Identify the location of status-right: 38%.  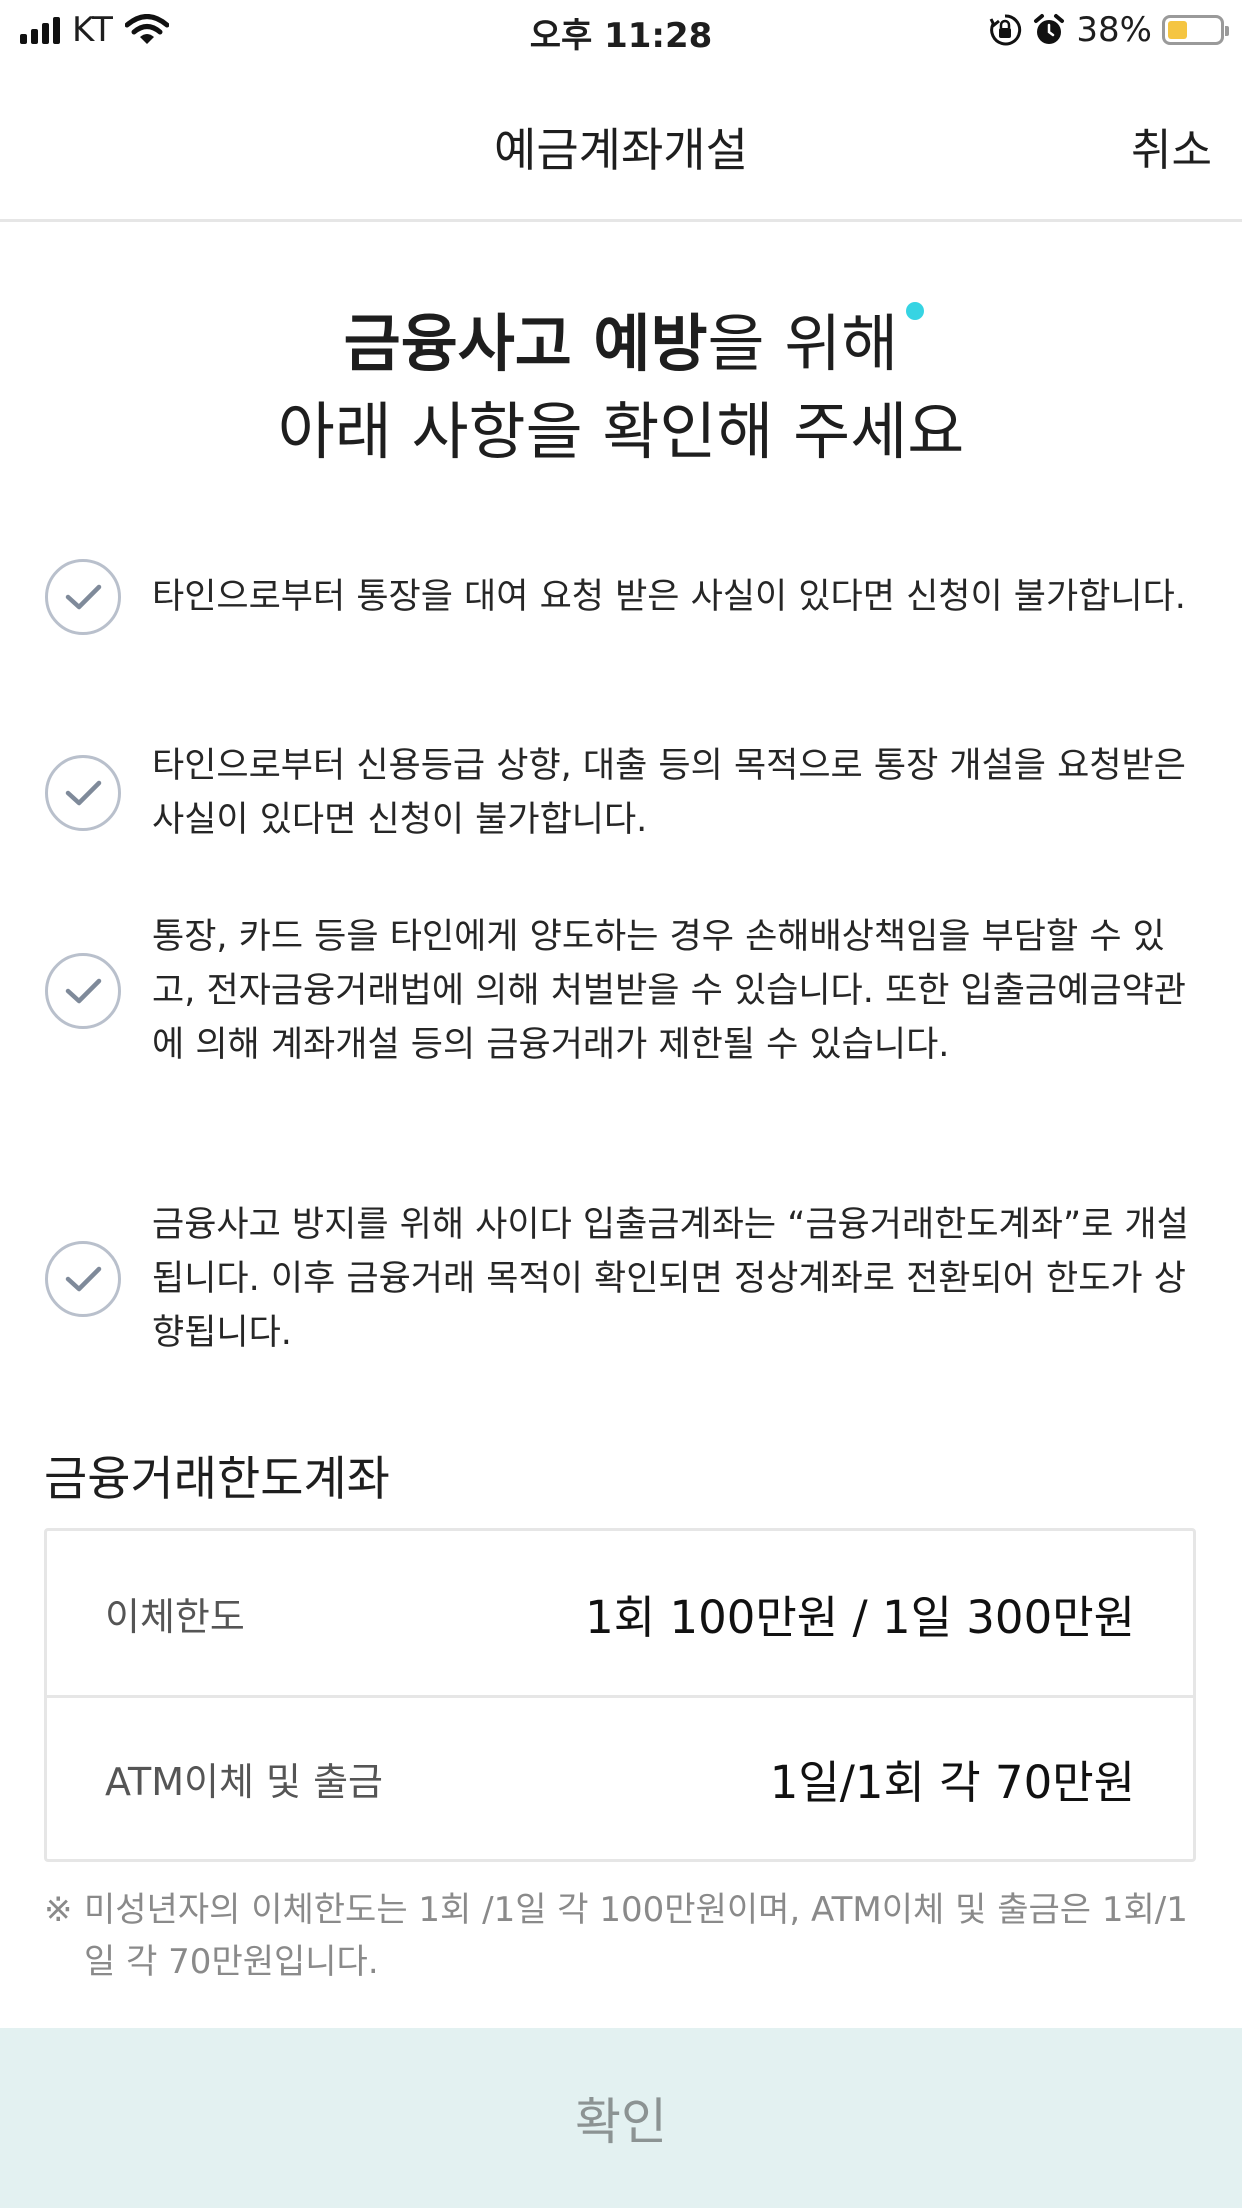
(1108, 30).